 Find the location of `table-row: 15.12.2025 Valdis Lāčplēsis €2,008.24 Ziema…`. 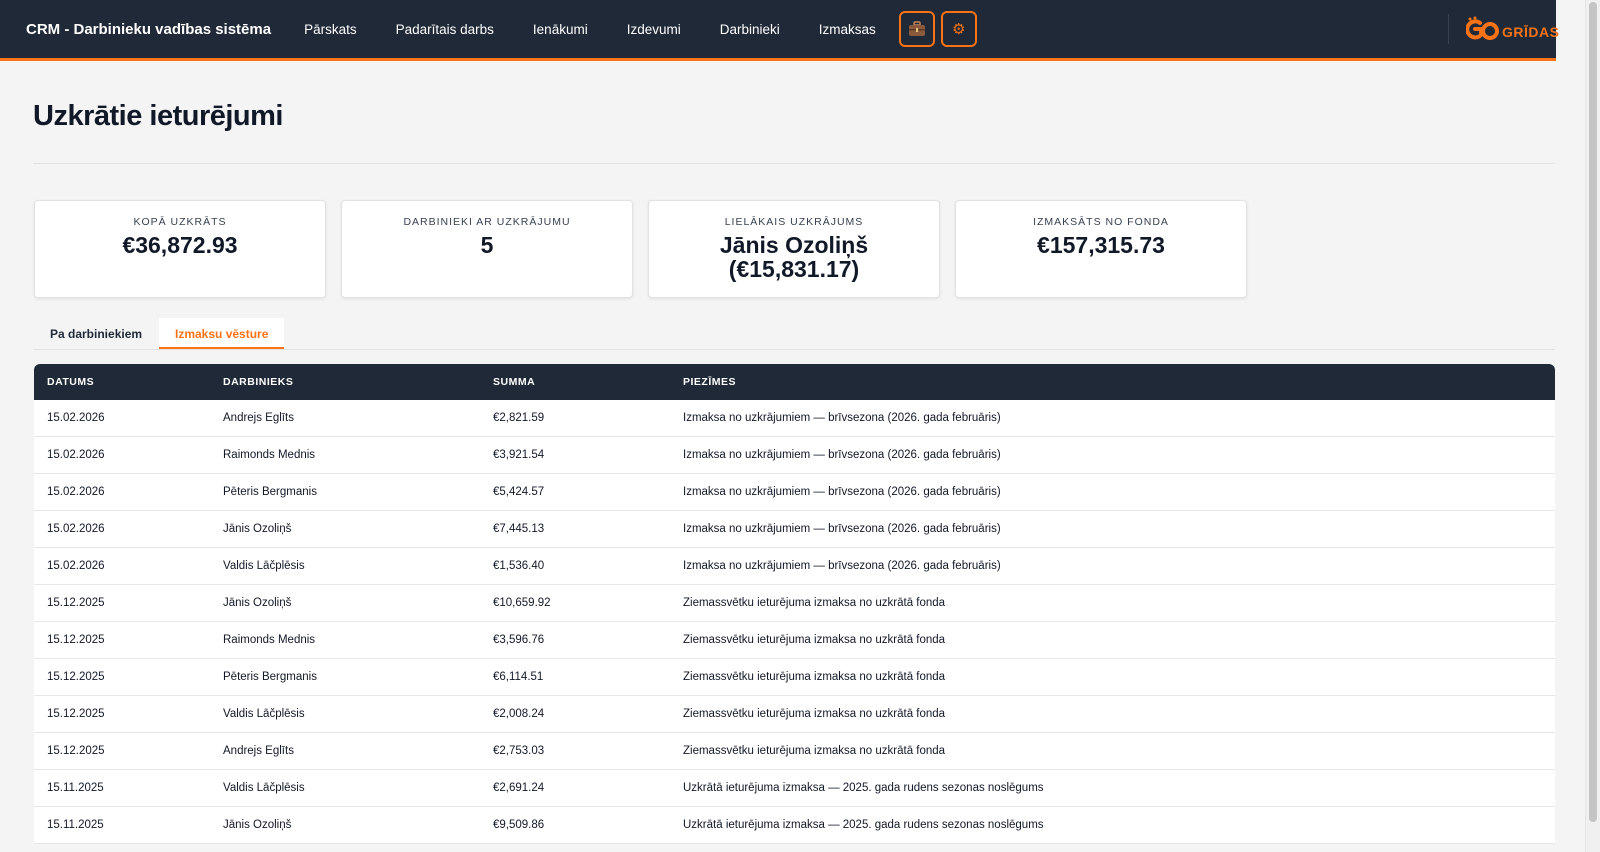

table-row: 15.12.2025 Valdis Lāčplēsis €2,008.24 Ziema… is located at coordinates (794, 714).